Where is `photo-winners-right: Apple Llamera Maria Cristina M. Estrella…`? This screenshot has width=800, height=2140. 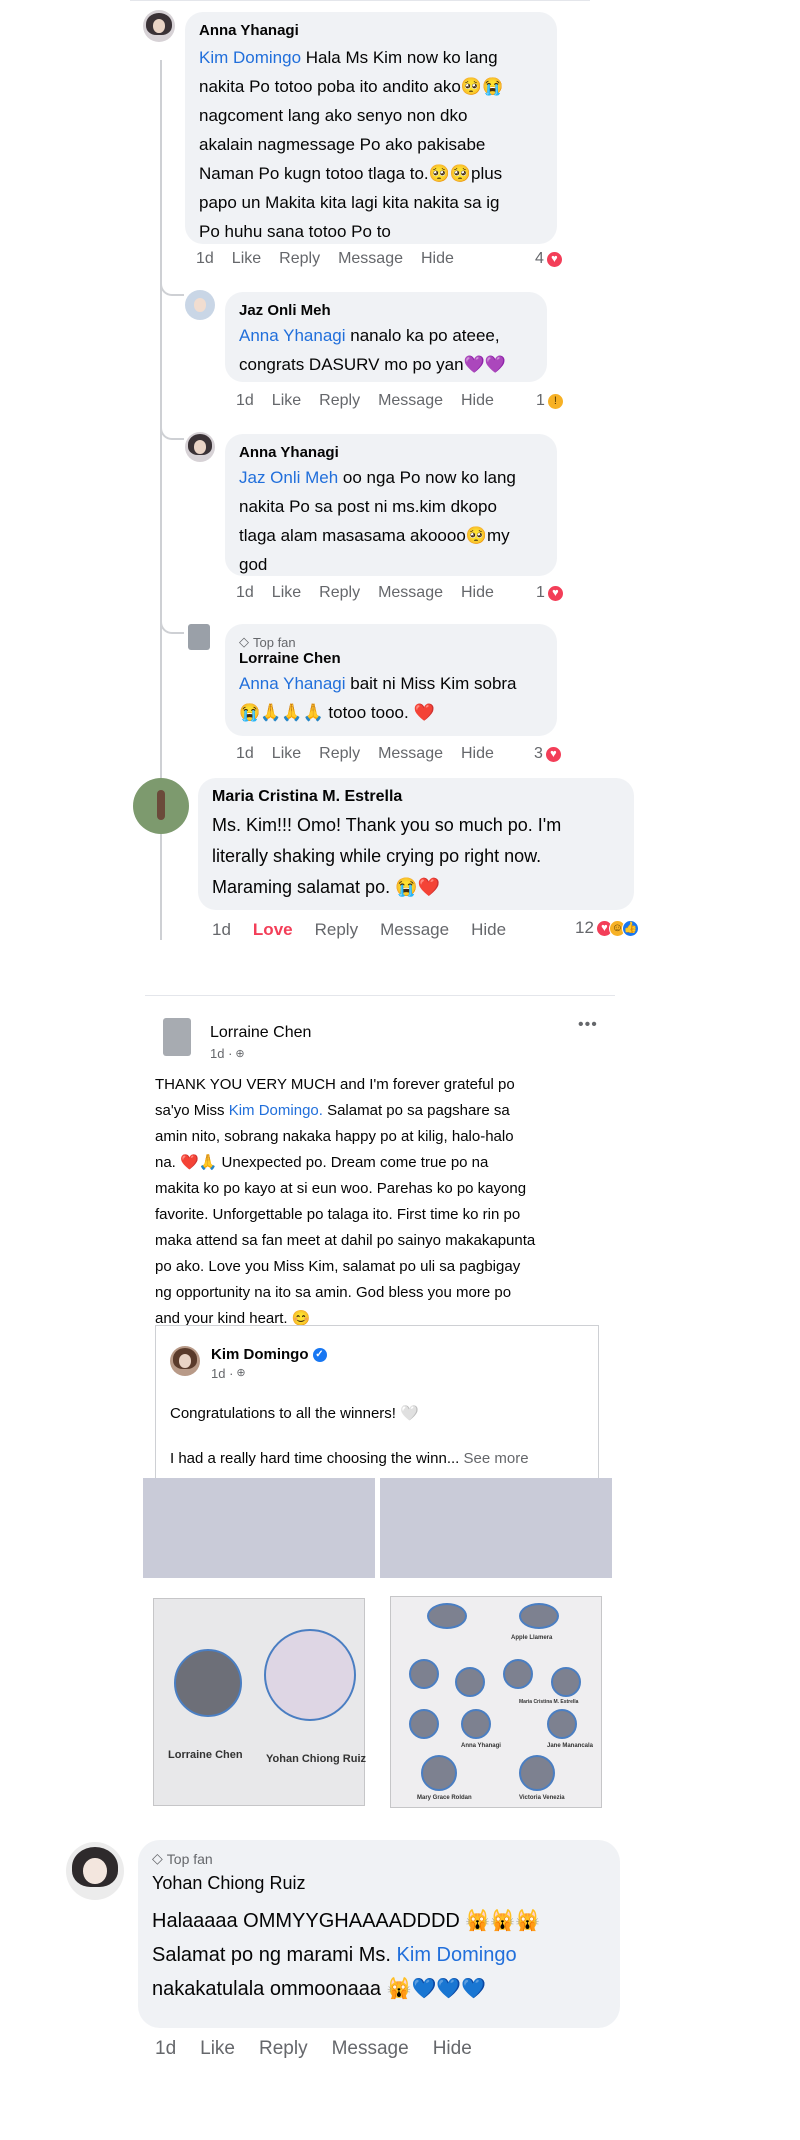 photo-winners-right: Apple Llamera Maria Cristina M. Estrella… is located at coordinates (496, 1697).